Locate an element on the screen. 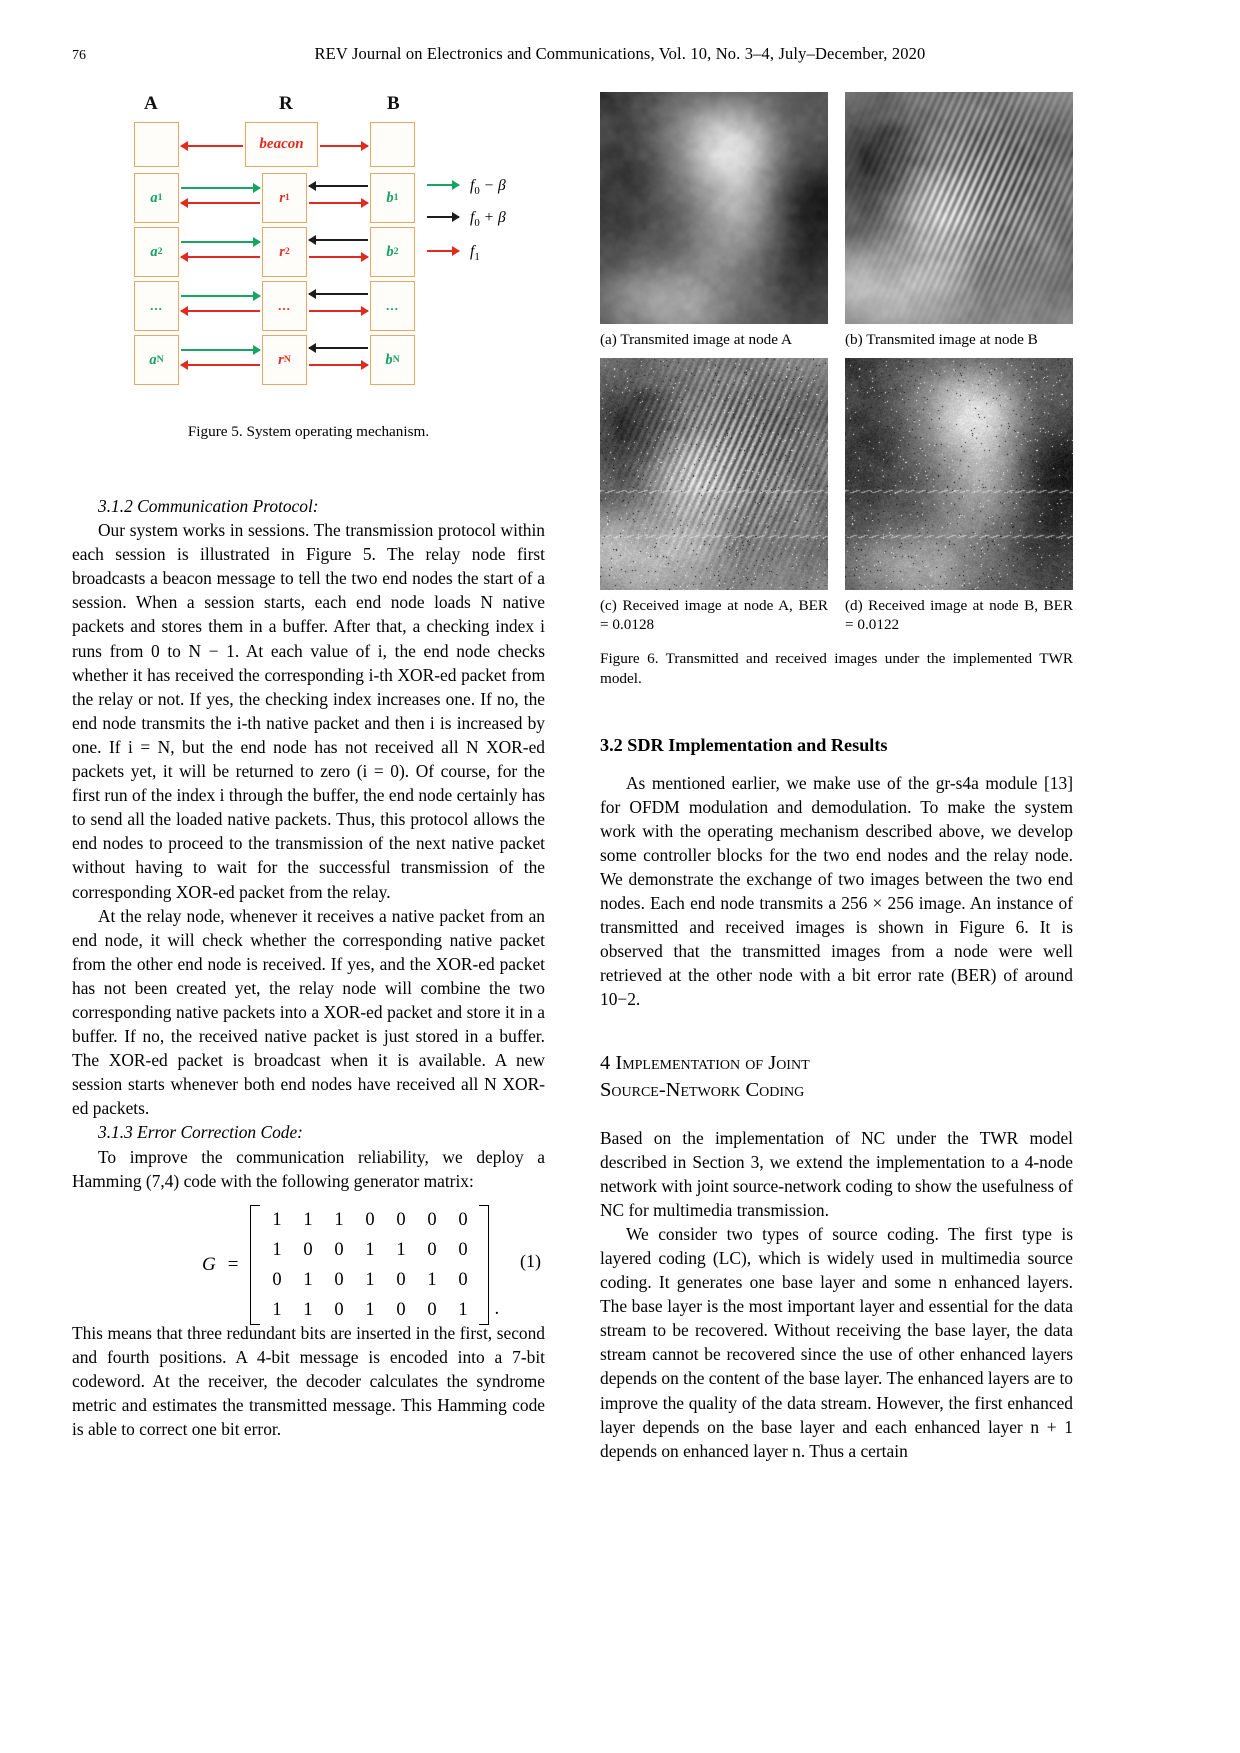 This screenshot has width=1240, height=1753. matrix-bracket-left is located at coordinates (255, 1264).